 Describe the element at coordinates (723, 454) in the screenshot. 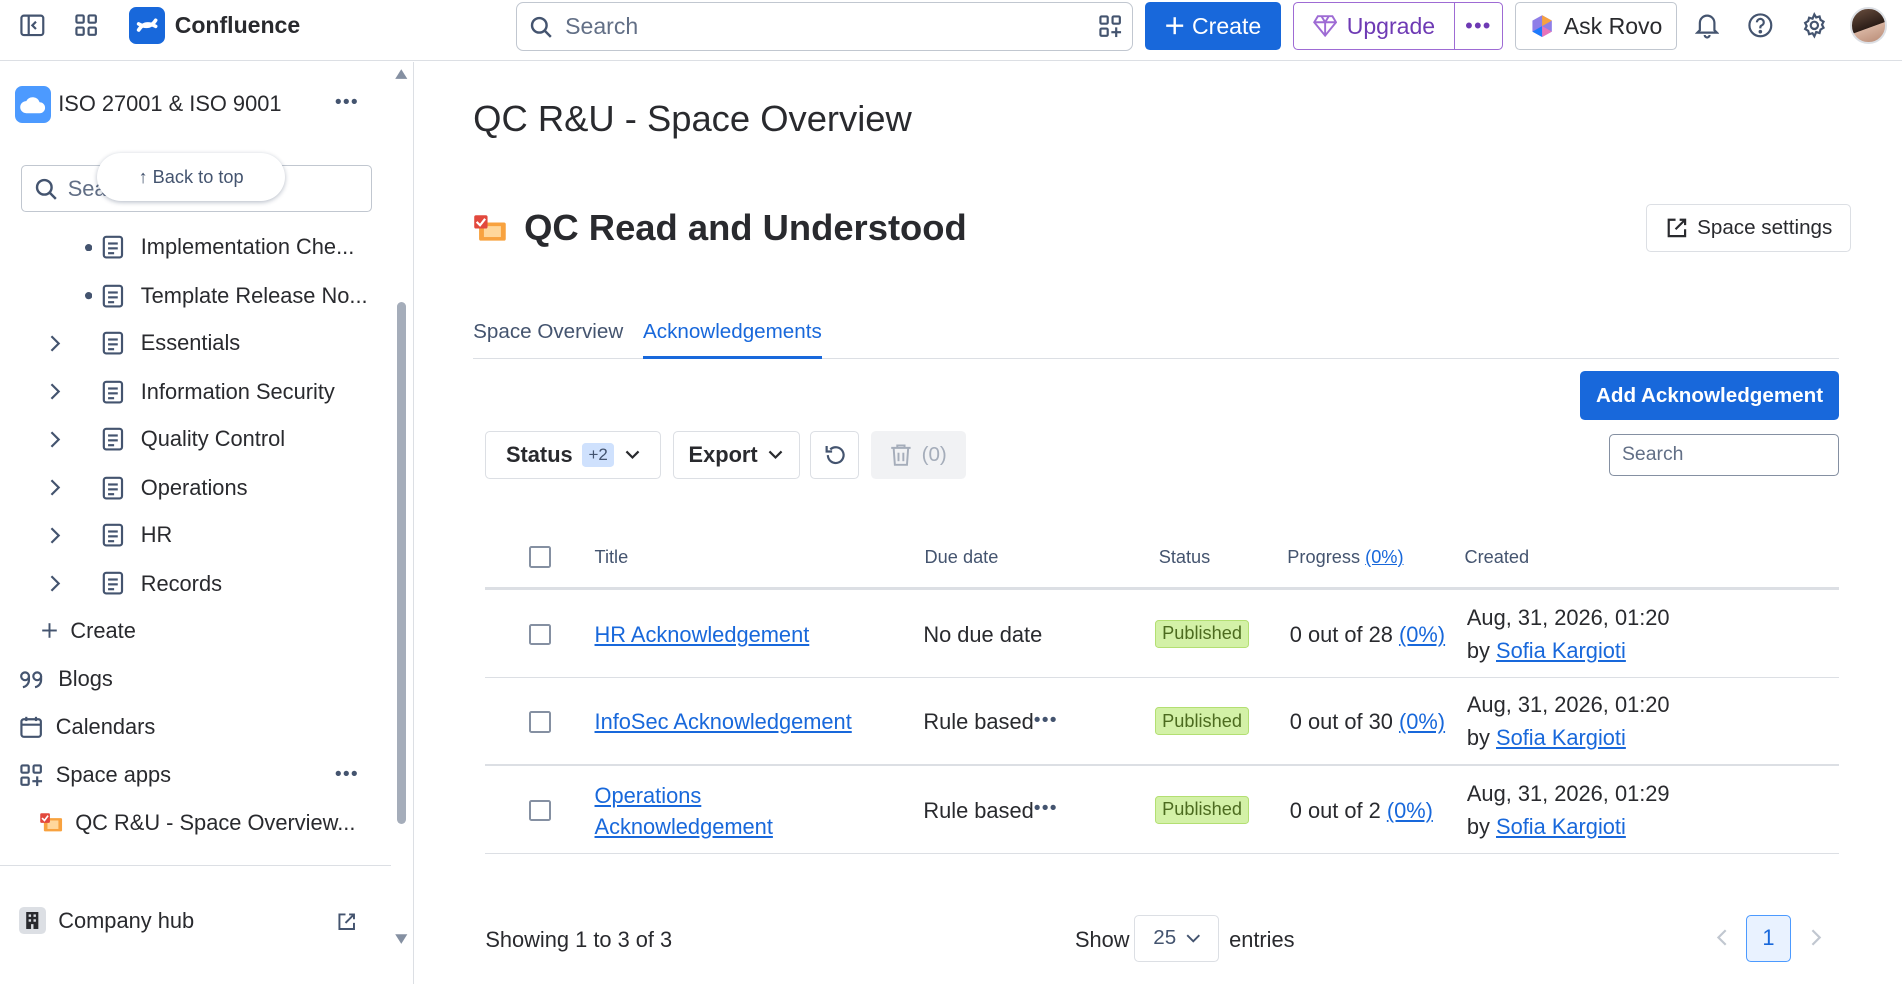

I see `export-label: Export` at that location.